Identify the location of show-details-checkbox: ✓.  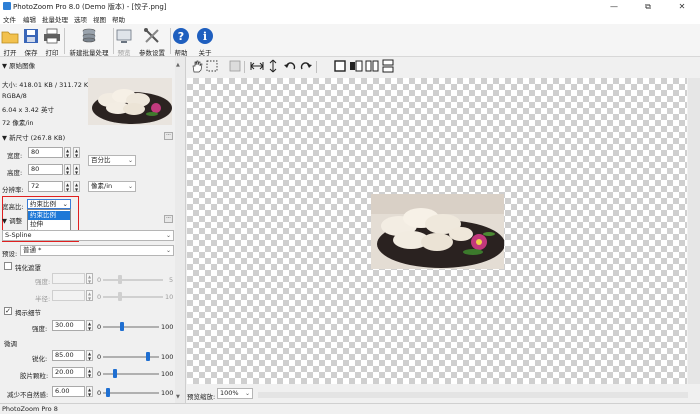
(8, 311).